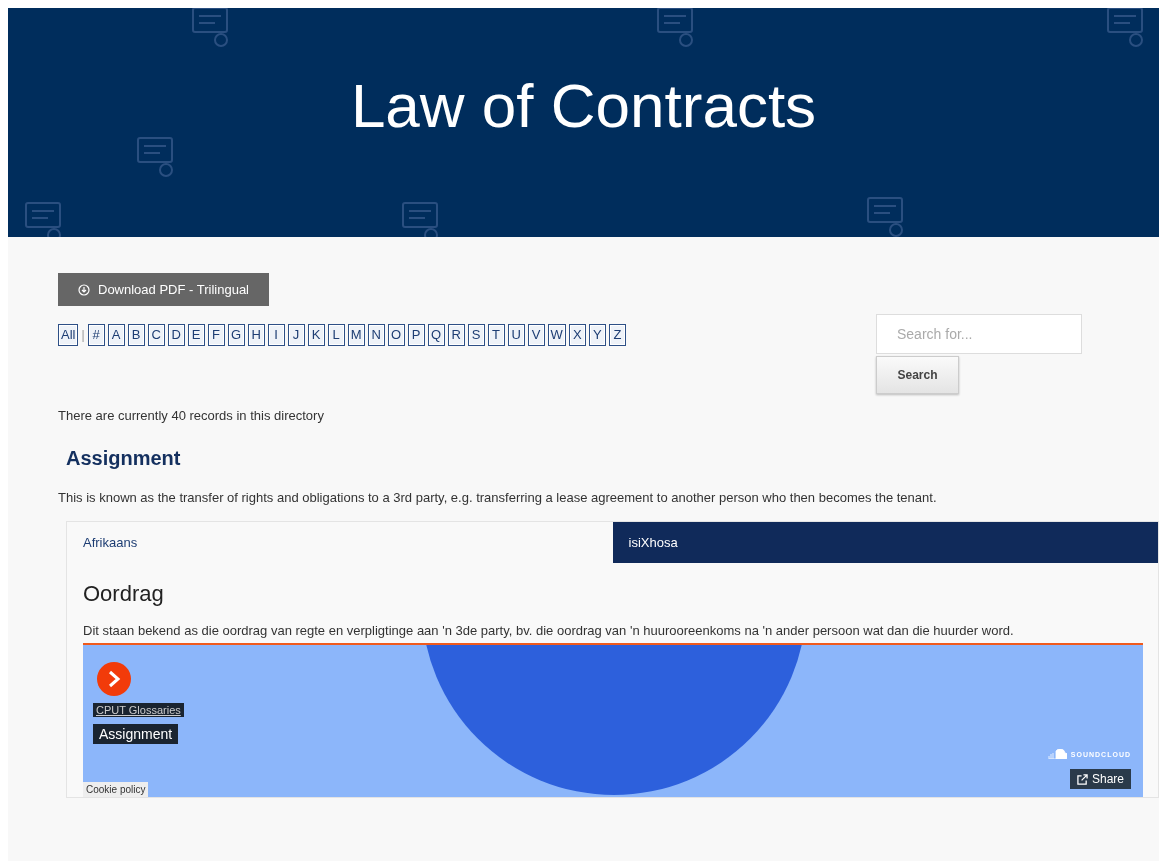  Describe the element at coordinates (138, 710) in the screenshot. I see `user-link: CPUT Glossaries` at that location.